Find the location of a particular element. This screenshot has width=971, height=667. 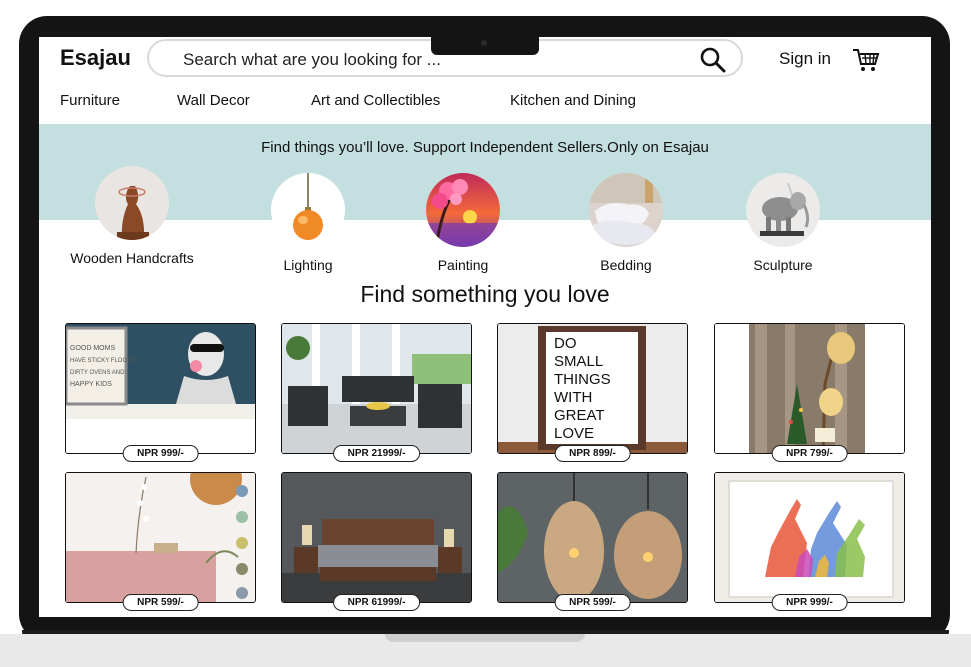

price-badge: NPR 799/- is located at coordinates (809, 453).